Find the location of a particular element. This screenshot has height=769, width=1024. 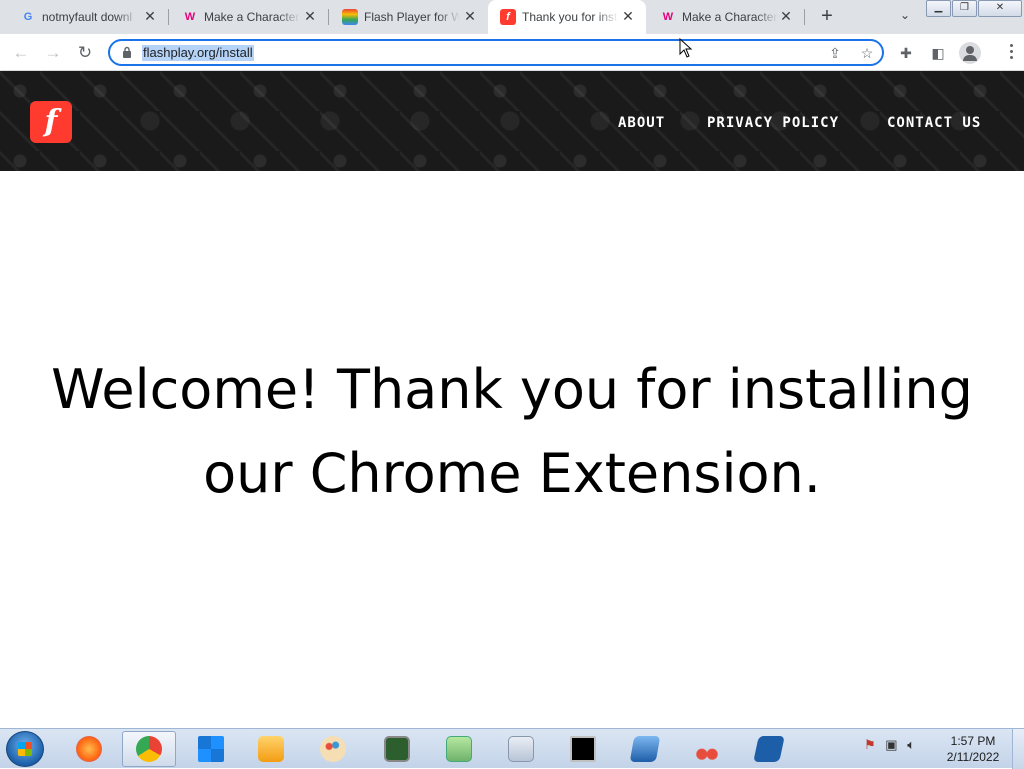

nav-privacy-policy-link: PRIVACY POLICY is located at coordinates (773, 123).